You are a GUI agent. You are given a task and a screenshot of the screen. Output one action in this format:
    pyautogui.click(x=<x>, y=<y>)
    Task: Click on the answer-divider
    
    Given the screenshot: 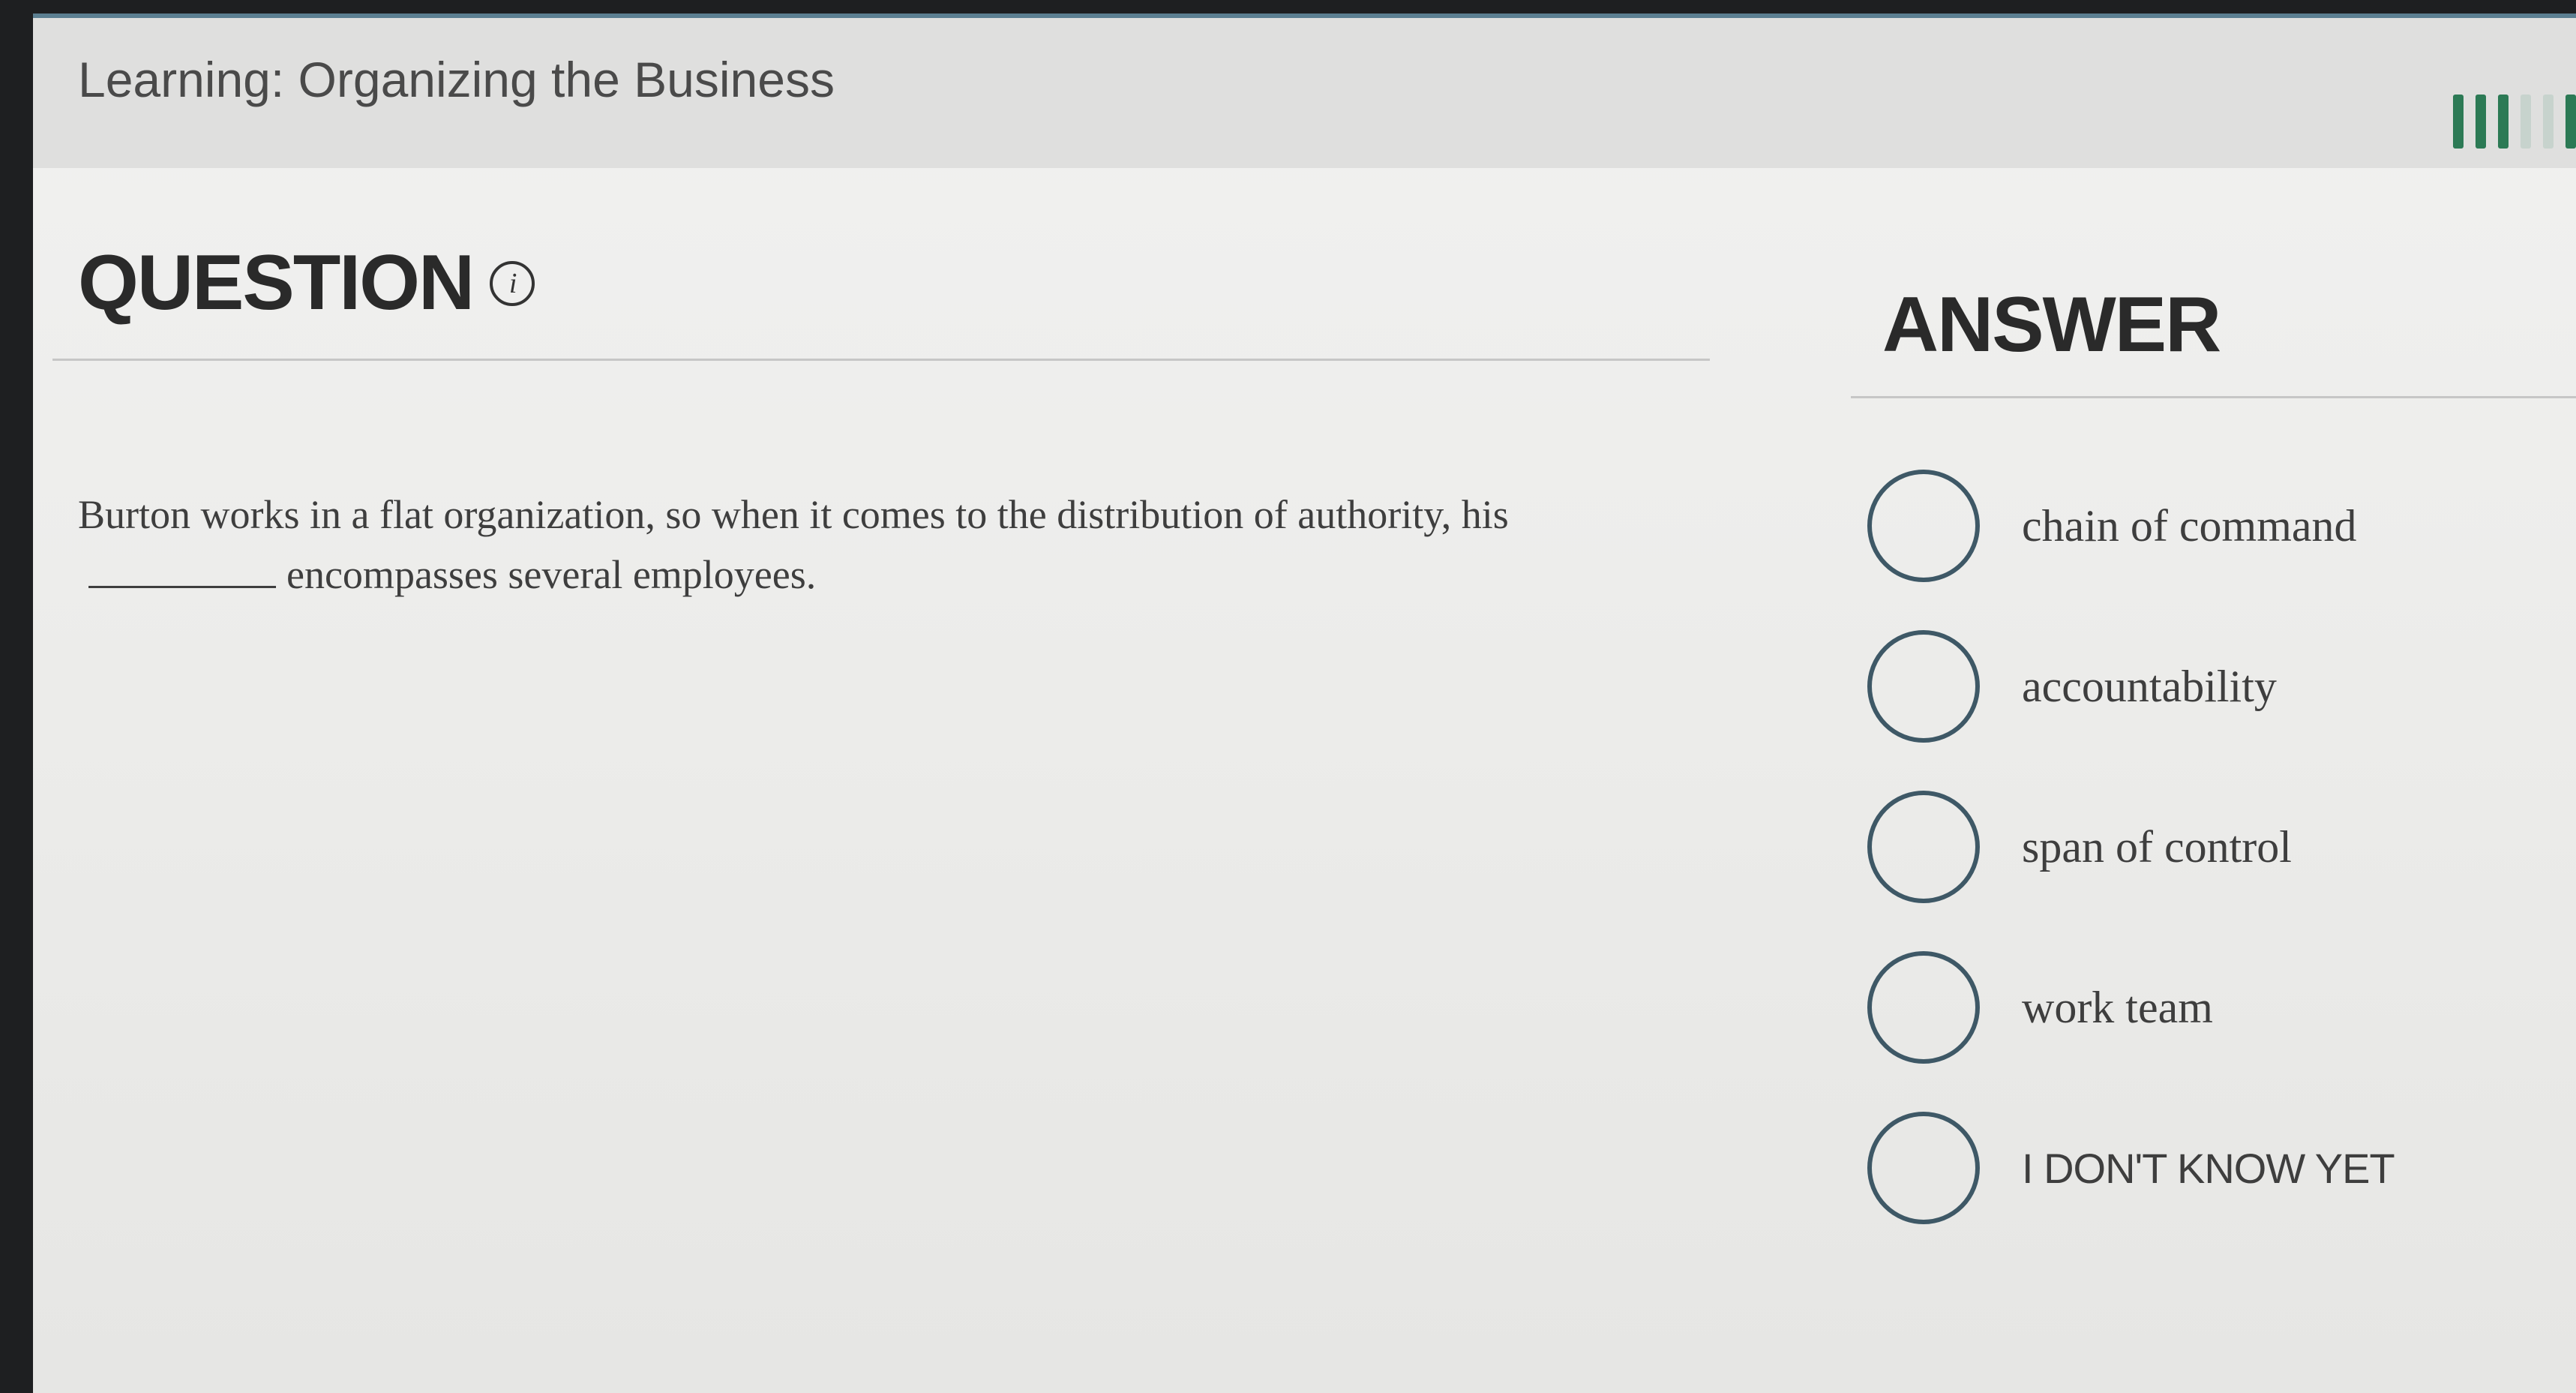 What is the action you would take?
    pyautogui.click(x=2213, y=397)
    